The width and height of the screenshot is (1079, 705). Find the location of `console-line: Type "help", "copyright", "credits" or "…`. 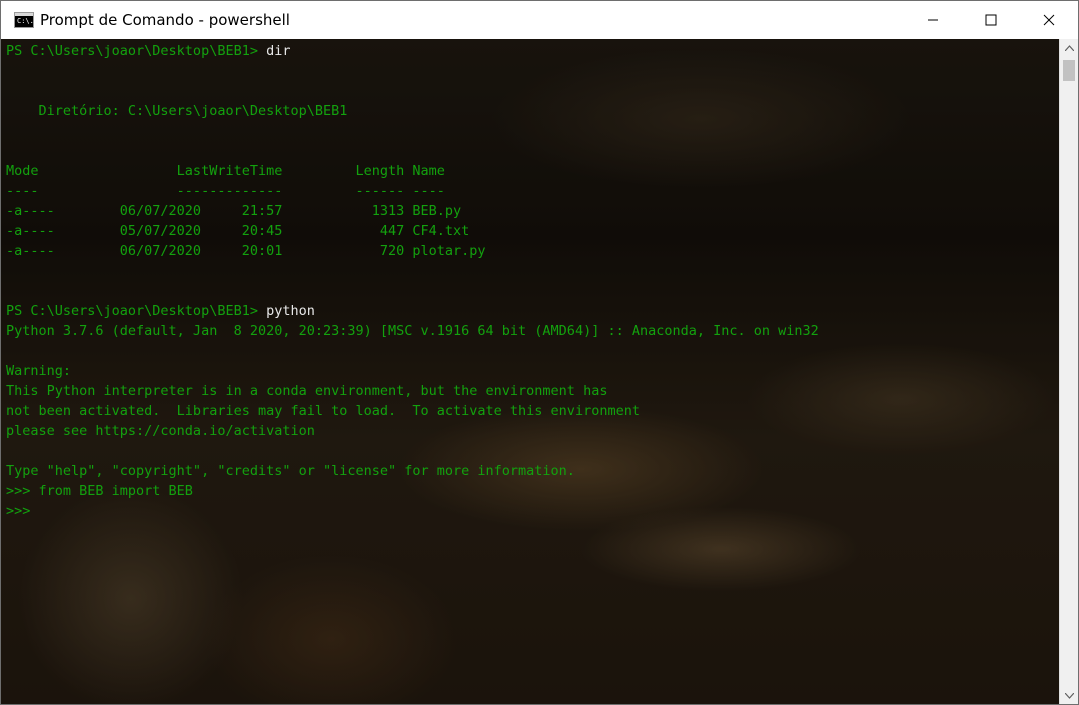

console-line: Type "help", "copyright", "credits" or "… is located at coordinates (290, 471).